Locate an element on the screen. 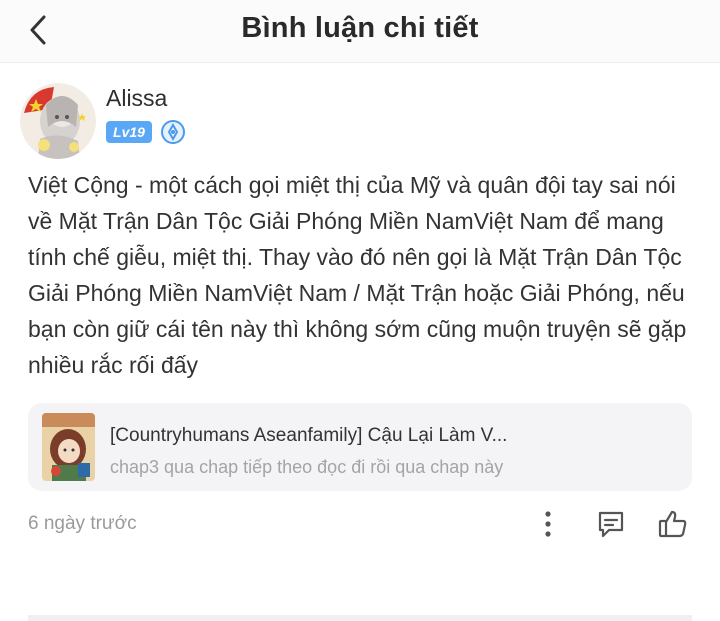 Image resolution: width=720 pixels, height=621 pixels. page-title: Bình luận chi tiết is located at coordinates (360, 28).